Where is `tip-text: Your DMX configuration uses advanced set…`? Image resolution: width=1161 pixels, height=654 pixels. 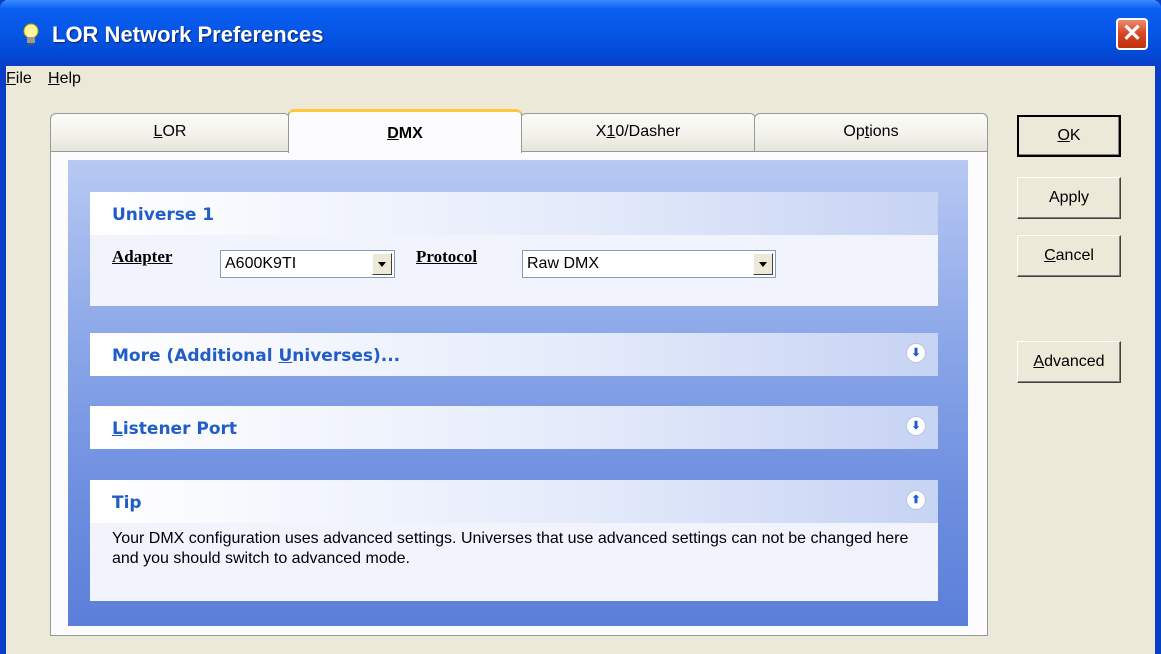 tip-text: Your DMX configuration uses advanced set… is located at coordinates (510, 548).